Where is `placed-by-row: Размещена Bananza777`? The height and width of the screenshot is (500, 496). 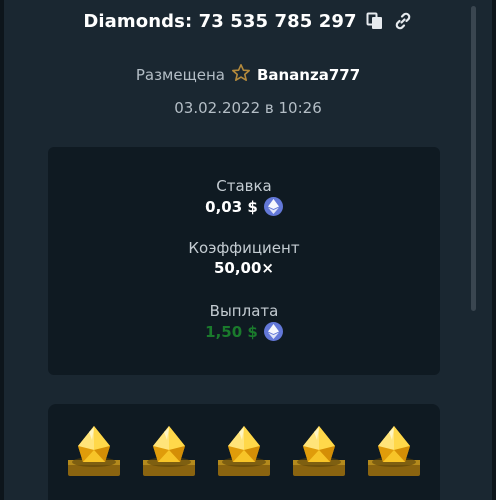
placed-by-row: Размещена Bananza777 is located at coordinates (248, 75).